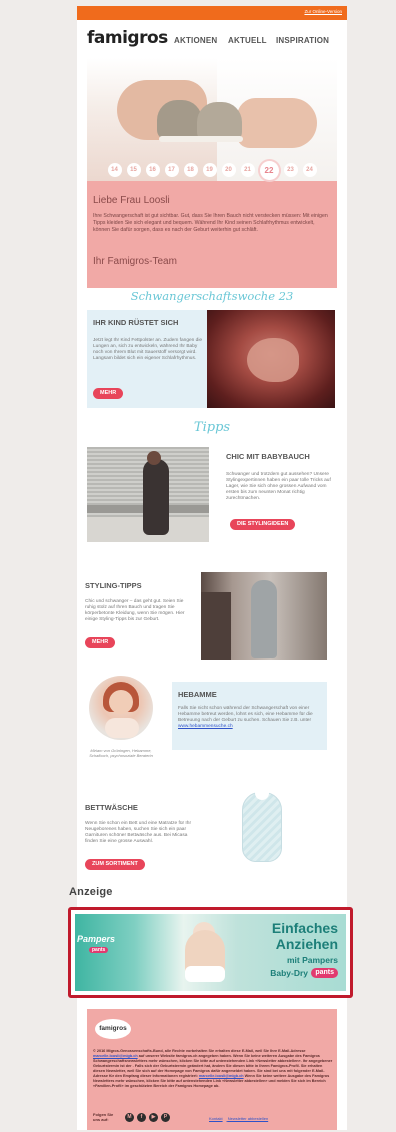 The width and height of the screenshot is (396, 1132). Describe the element at coordinates (248, 1118) in the screenshot. I see `newsletter-abbestellen-link: Newsletter abbestellen` at that location.